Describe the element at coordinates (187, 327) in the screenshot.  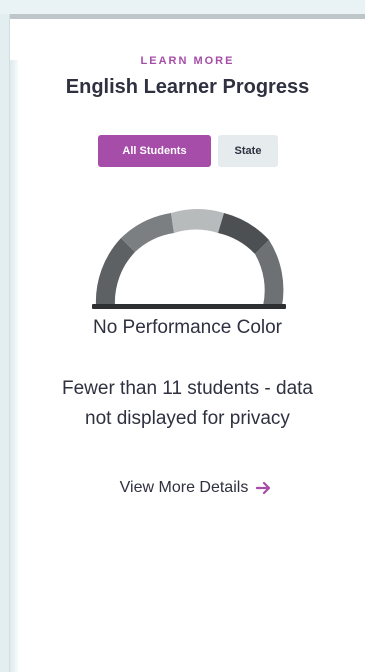
I see `performance-color-status: No Performance Color` at that location.